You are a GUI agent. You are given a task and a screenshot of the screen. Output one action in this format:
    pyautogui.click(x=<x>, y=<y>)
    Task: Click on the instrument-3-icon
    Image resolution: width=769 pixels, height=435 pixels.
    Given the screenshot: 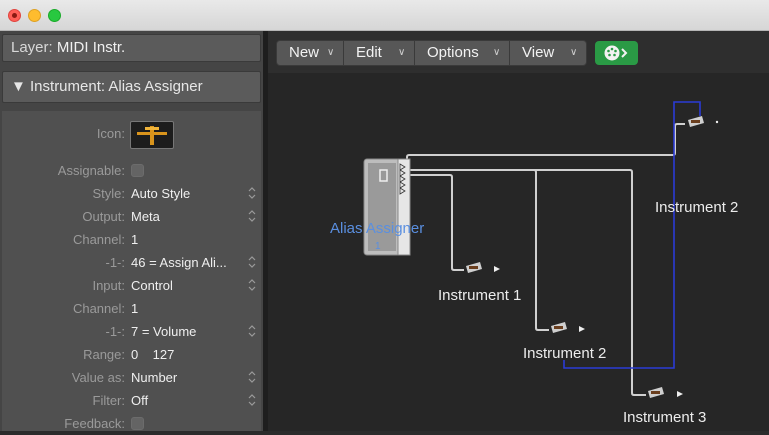 What is the action you would take?
    pyautogui.click(x=665, y=392)
    